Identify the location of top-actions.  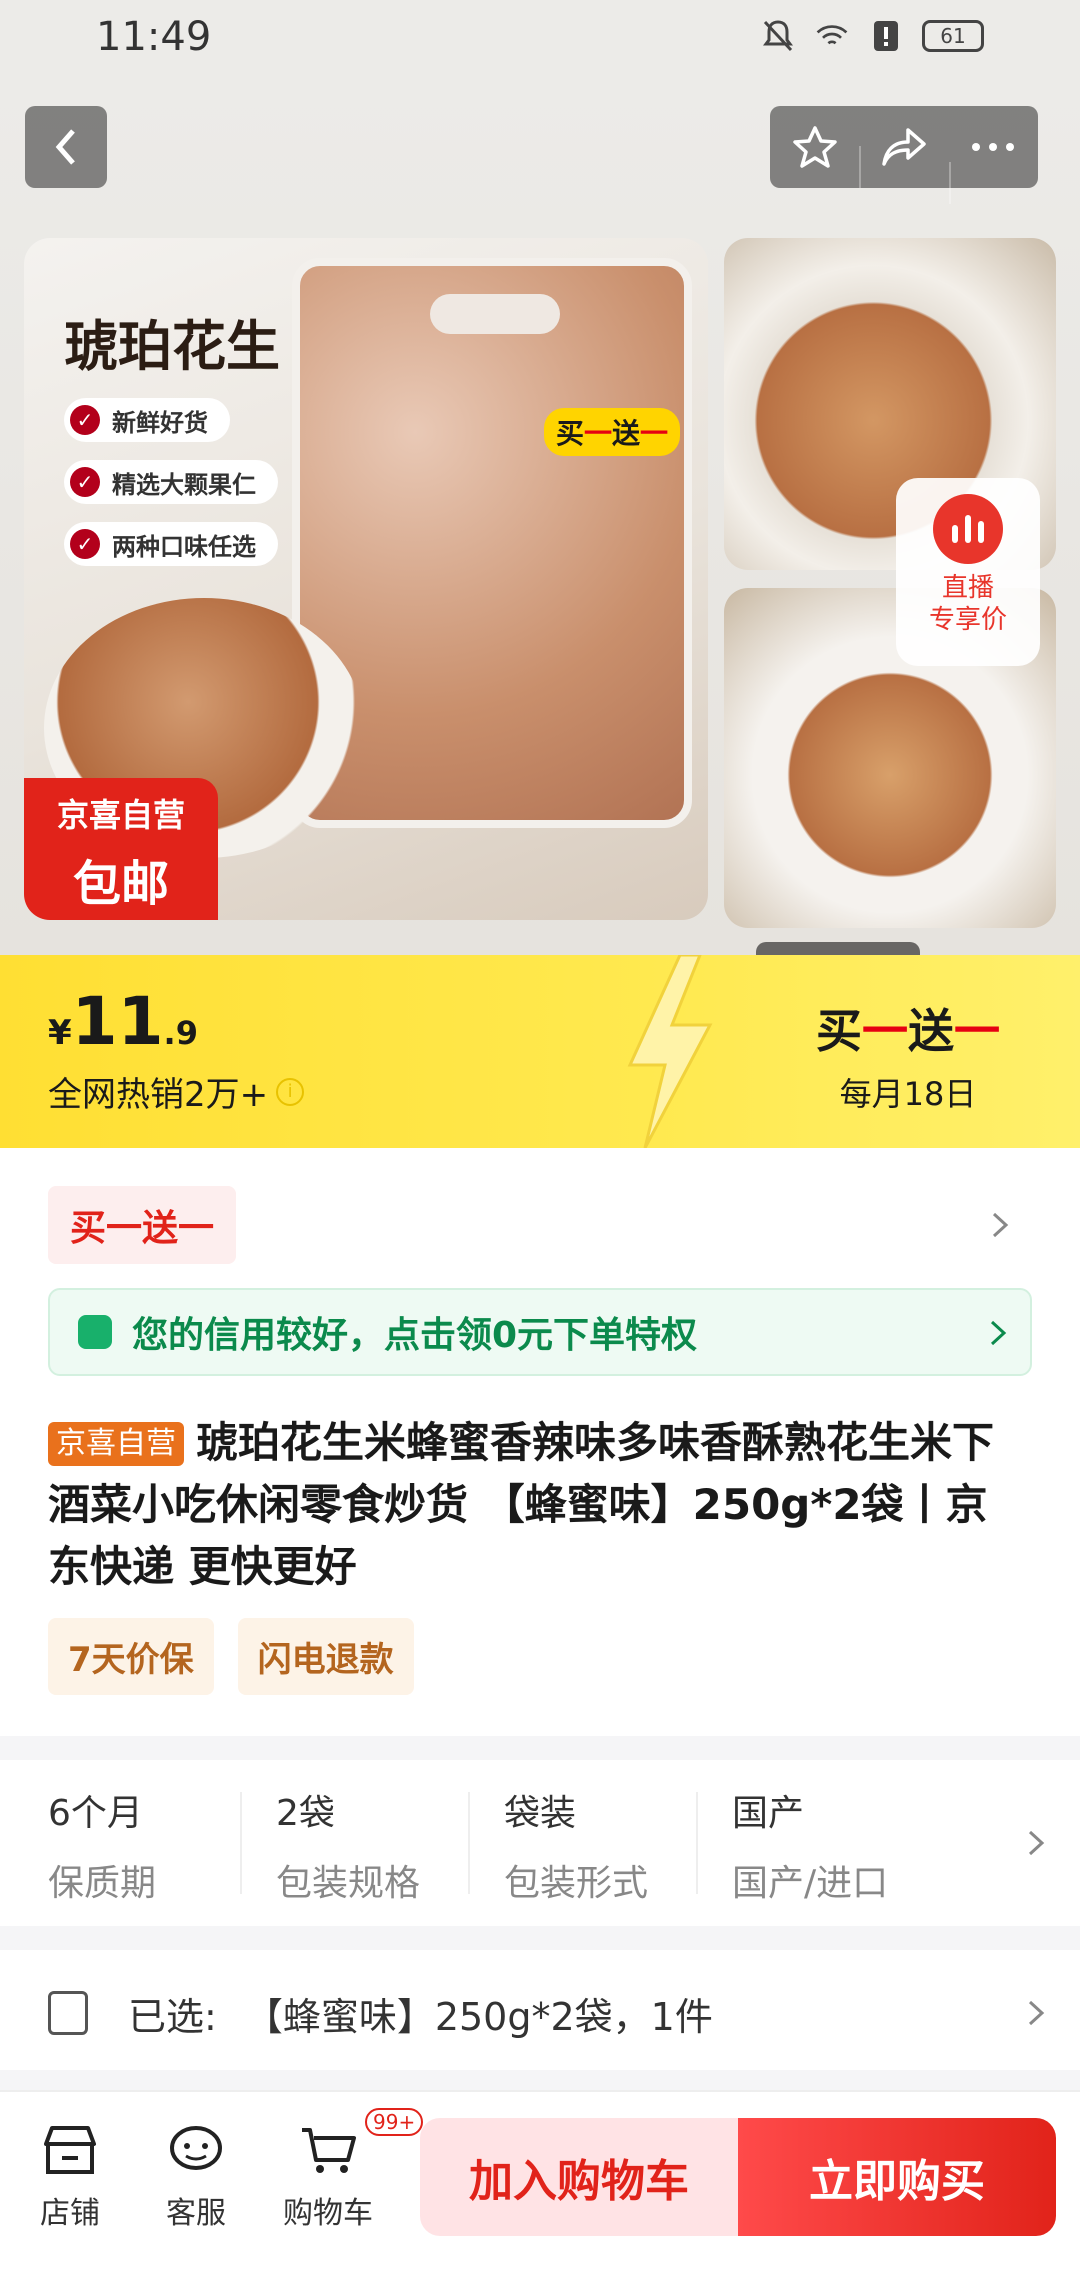
(904, 155).